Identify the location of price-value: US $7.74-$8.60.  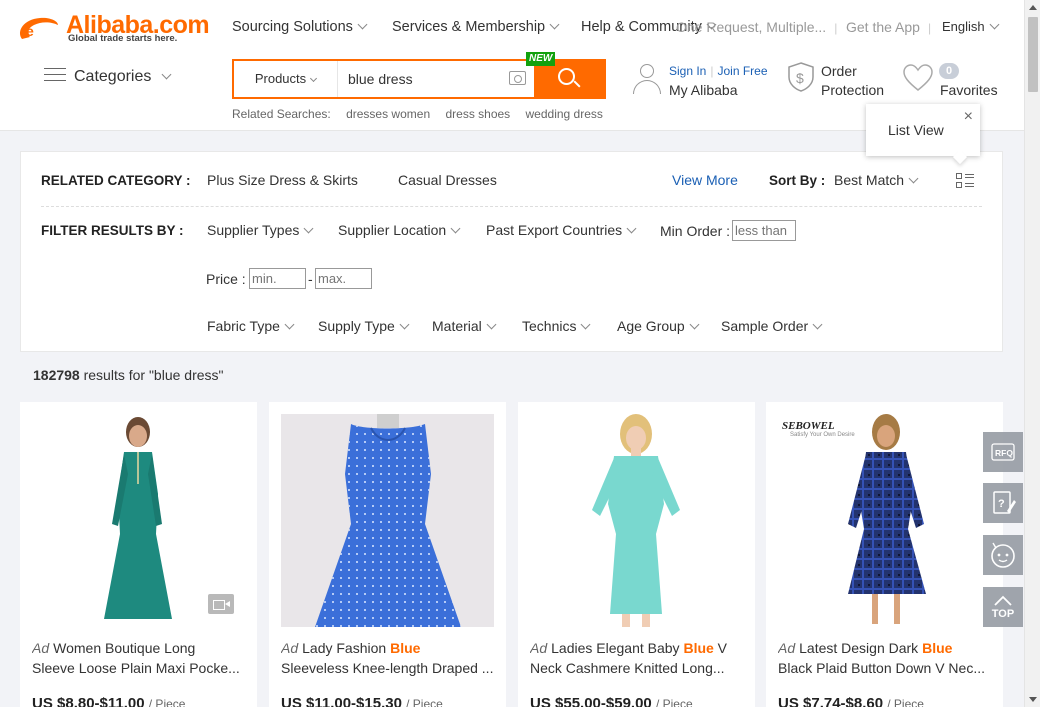
(831, 701).